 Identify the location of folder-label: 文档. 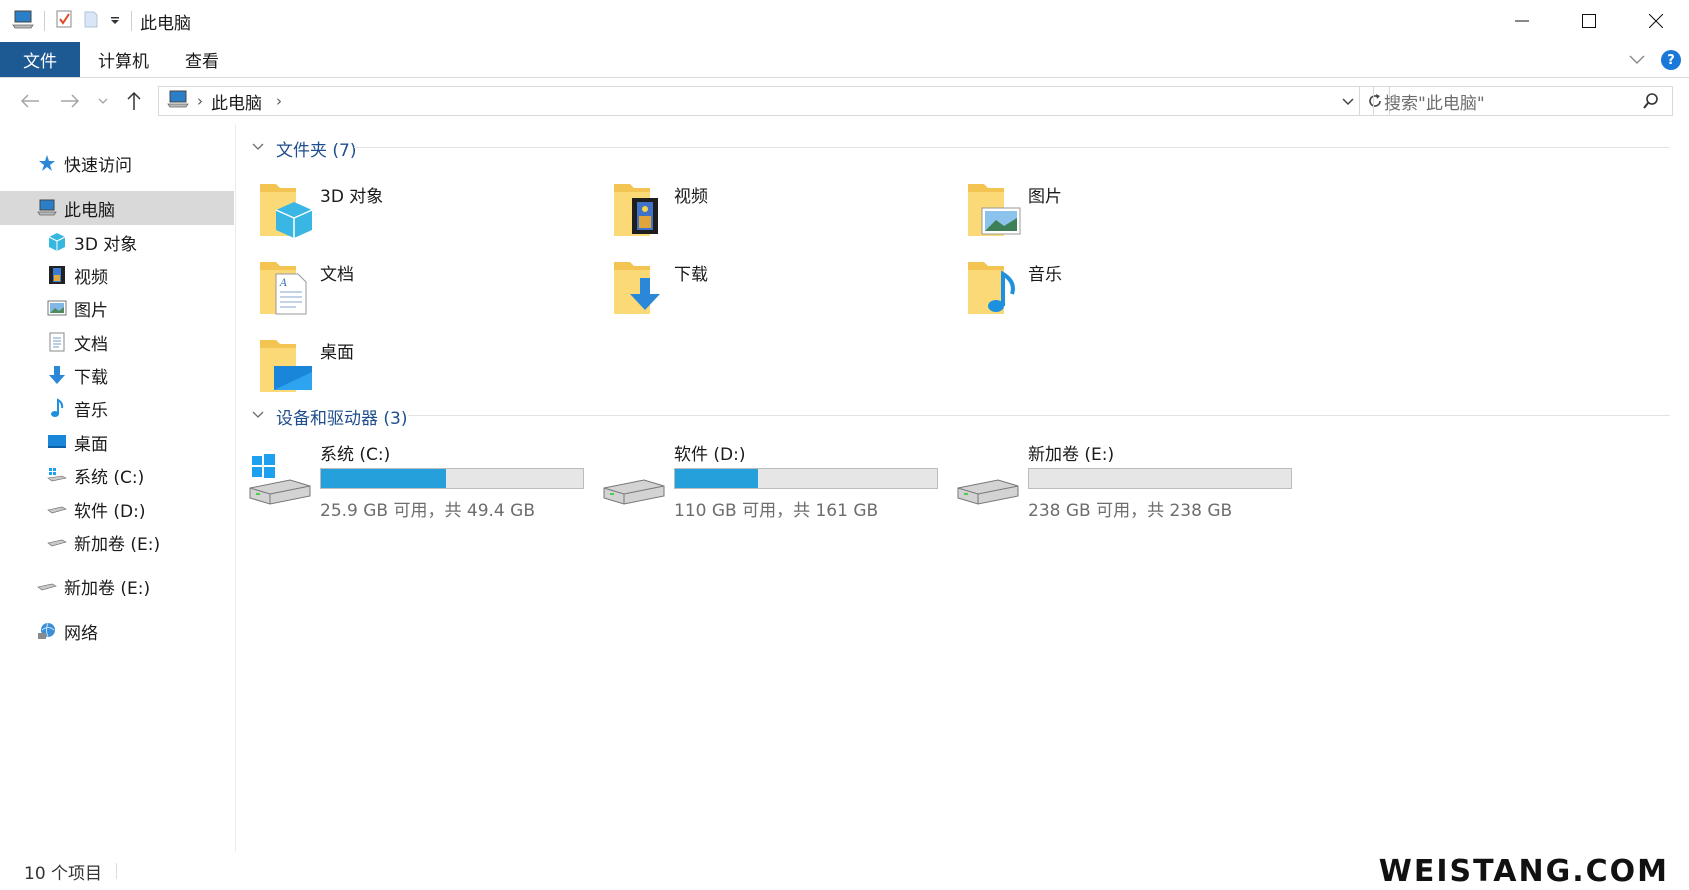
(337, 275).